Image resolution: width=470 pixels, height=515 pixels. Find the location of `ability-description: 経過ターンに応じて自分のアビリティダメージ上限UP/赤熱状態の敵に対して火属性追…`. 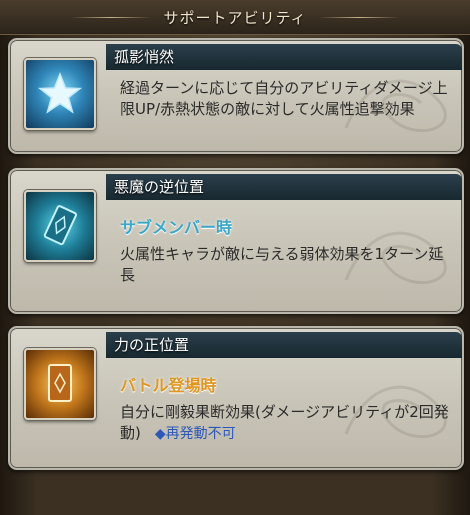

ability-description: 経過ターンに応じて自分のアビリティダメージ上限UP/赤熱状態の敵に対して火属性追… is located at coordinates (284, 98).